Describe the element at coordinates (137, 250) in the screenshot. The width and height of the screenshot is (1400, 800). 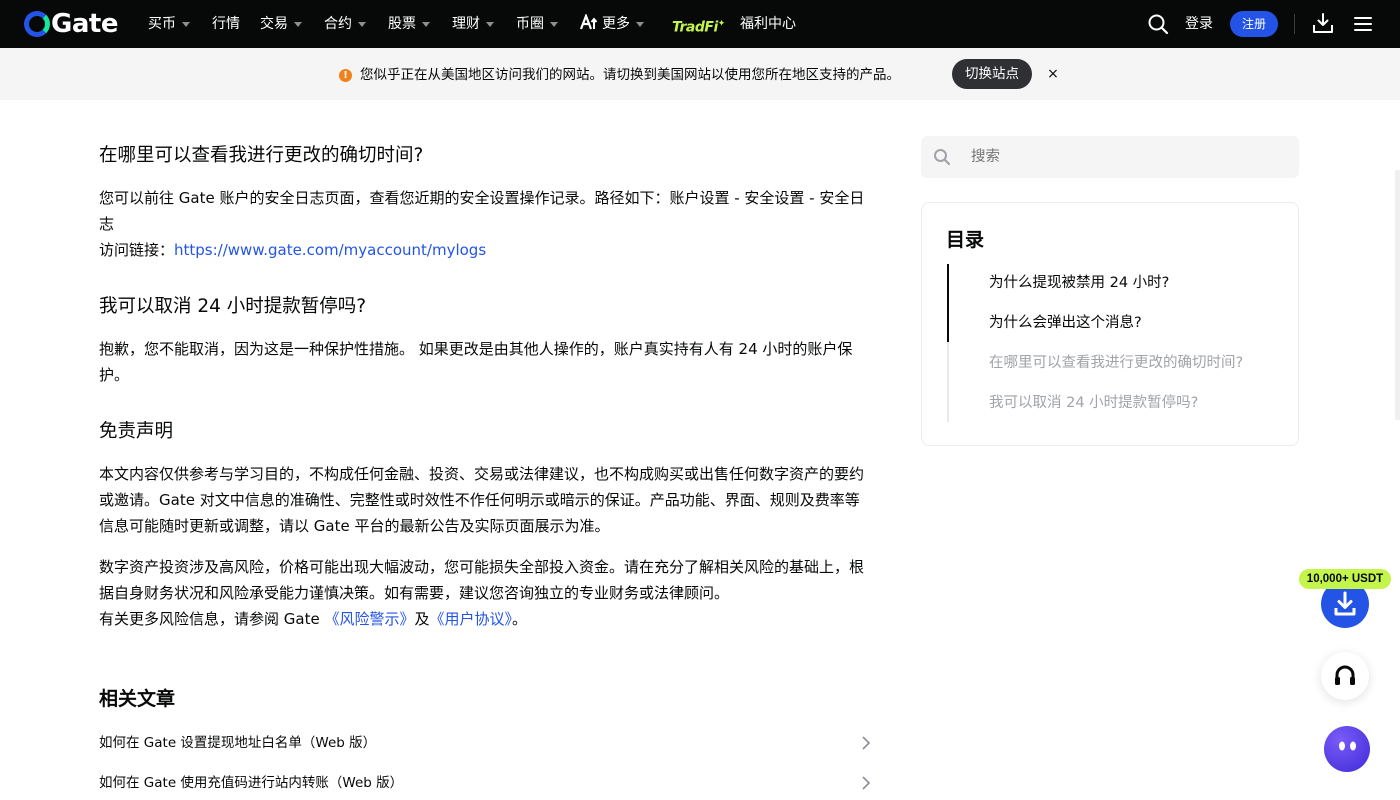
I see `link-prefix: 访问链接：` at that location.